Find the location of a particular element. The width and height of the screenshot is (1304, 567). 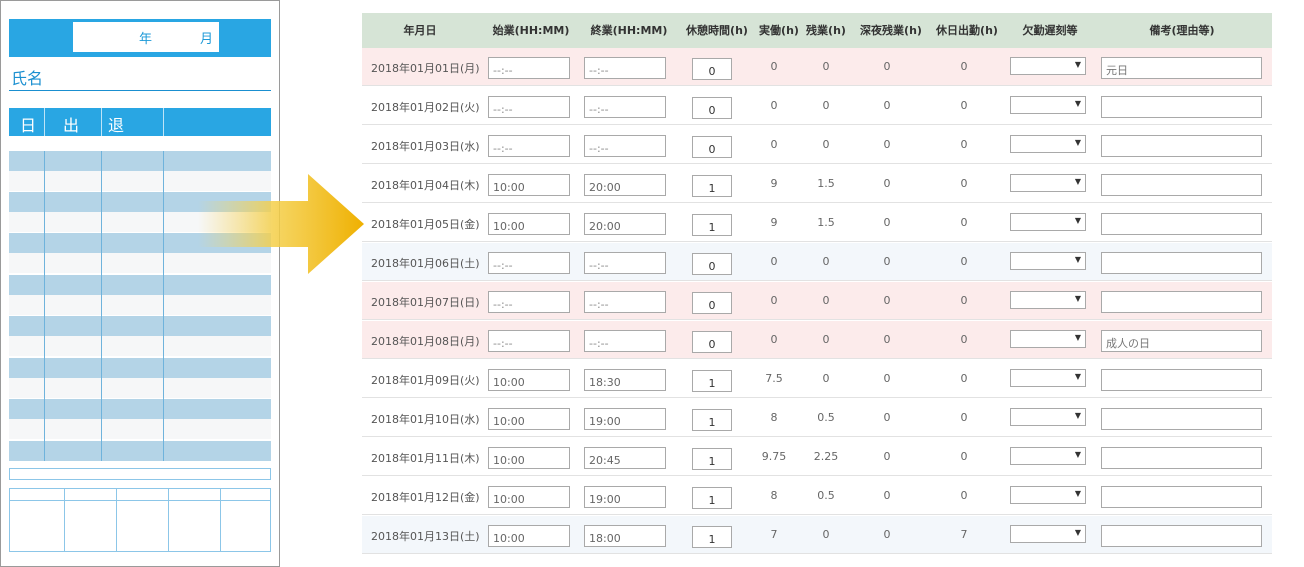

timecard-column-header: 日 出 退 is located at coordinates (140, 122).